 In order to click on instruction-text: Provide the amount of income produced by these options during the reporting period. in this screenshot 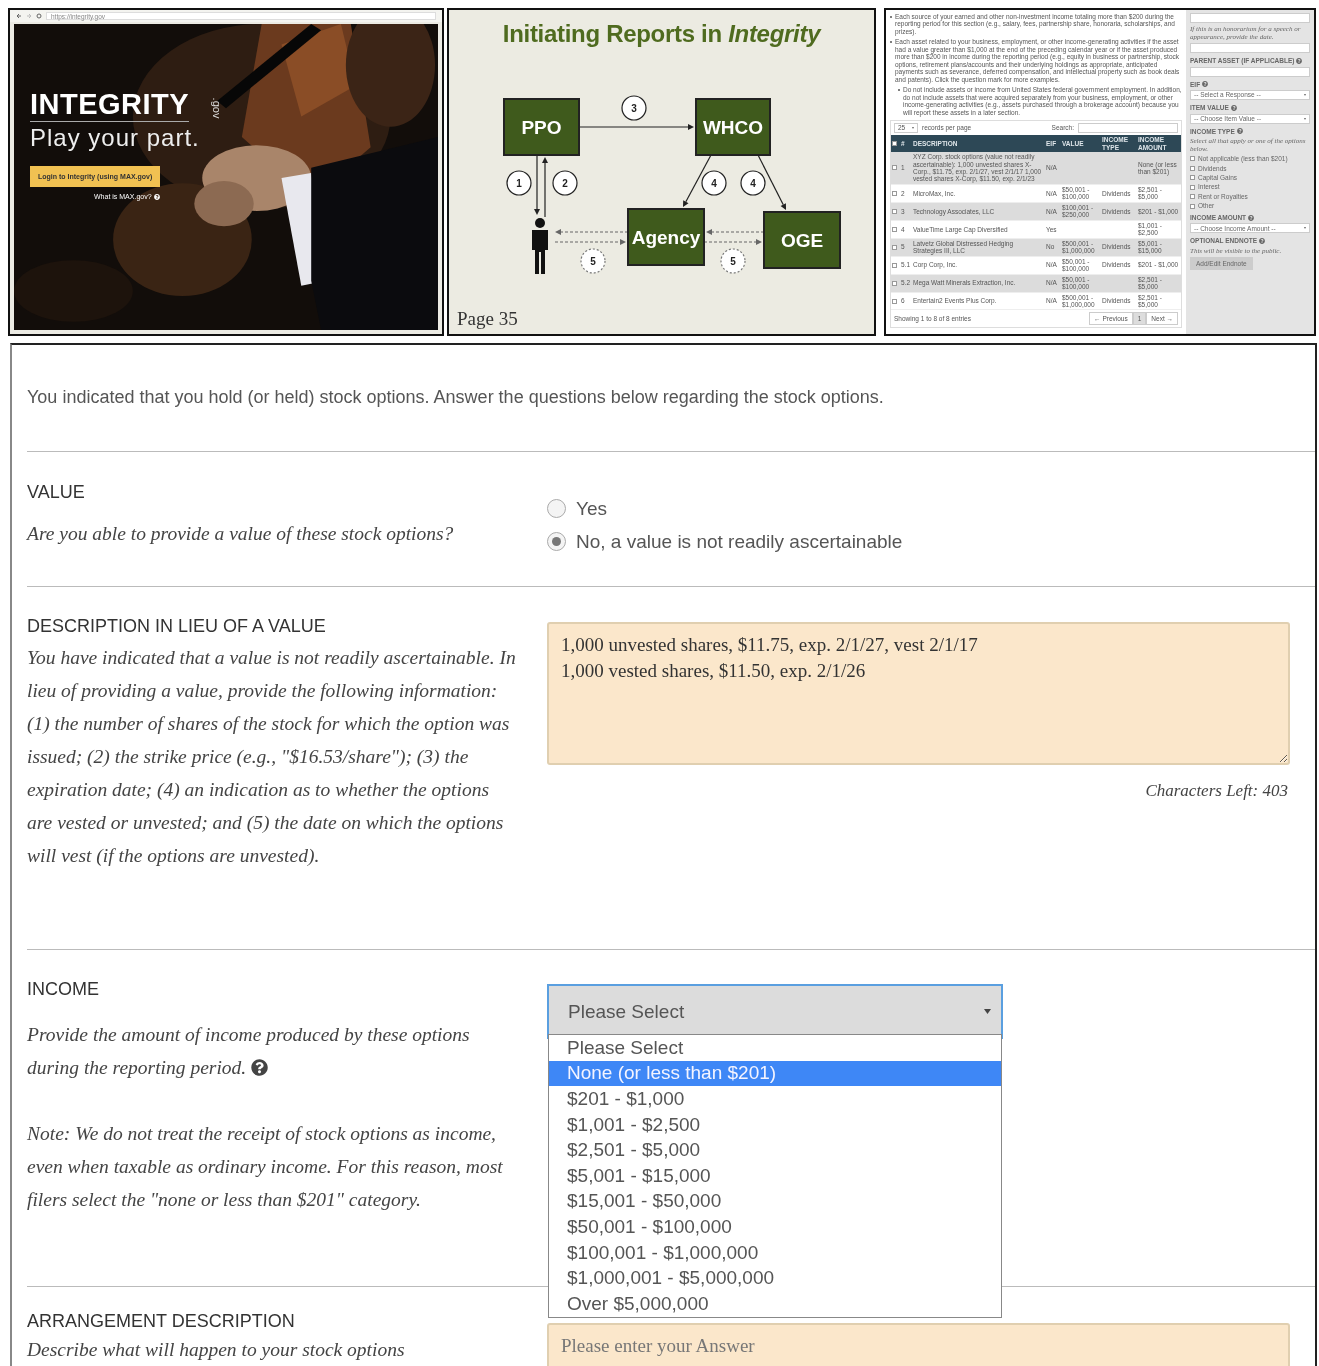, I will do `click(249, 1051)`.